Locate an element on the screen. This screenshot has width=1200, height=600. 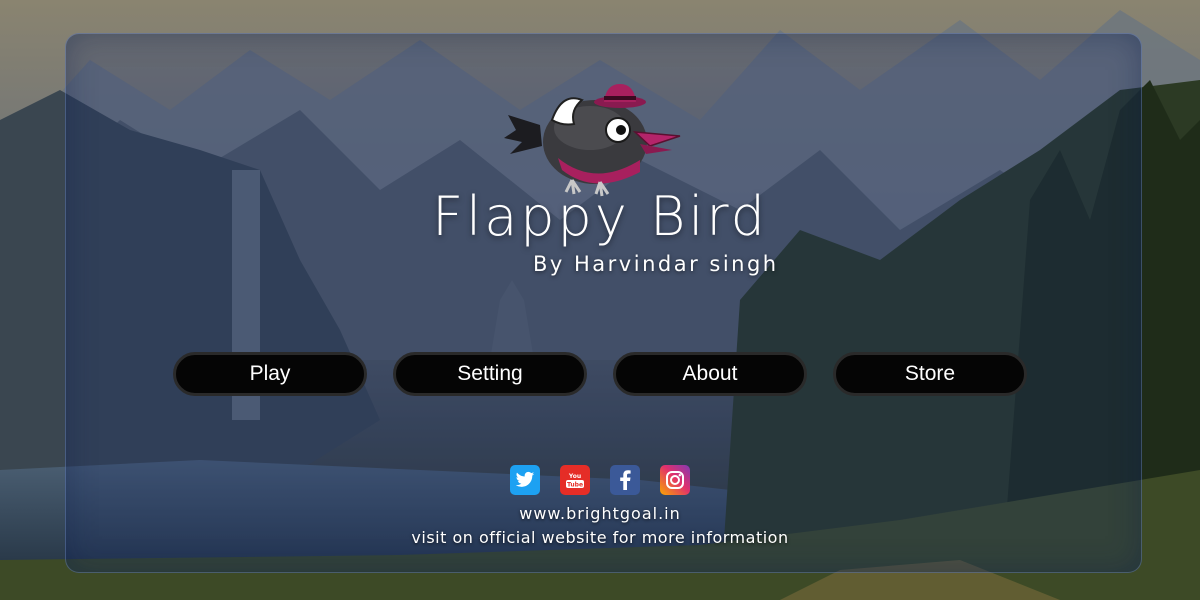
svg-text: You is located at coordinates (574, 476).